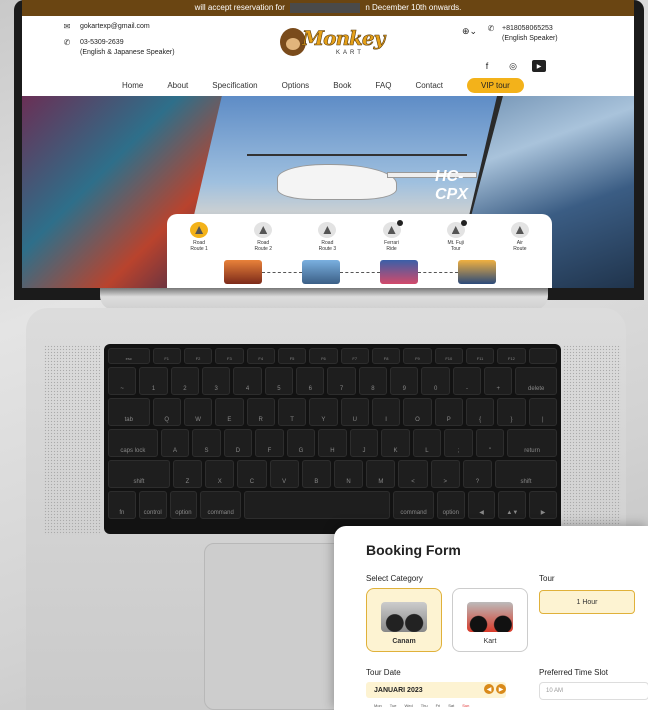 This screenshot has width=648, height=710. Describe the element at coordinates (139, 474) in the screenshot. I see `left-shift-key: shift` at that location.